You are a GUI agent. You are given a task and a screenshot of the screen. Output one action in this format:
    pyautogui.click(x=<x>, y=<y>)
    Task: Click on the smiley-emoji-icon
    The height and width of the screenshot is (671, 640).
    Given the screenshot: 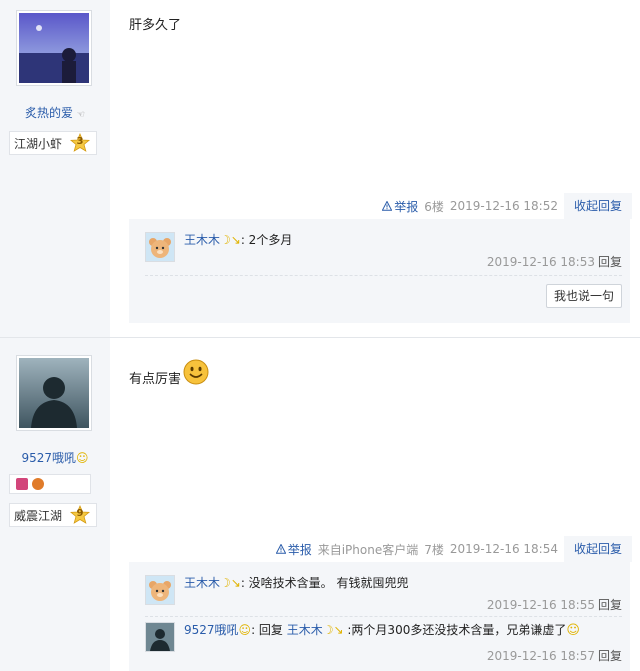 What is the action you would take?
    pyautogui.click(x=196, y=371)
    